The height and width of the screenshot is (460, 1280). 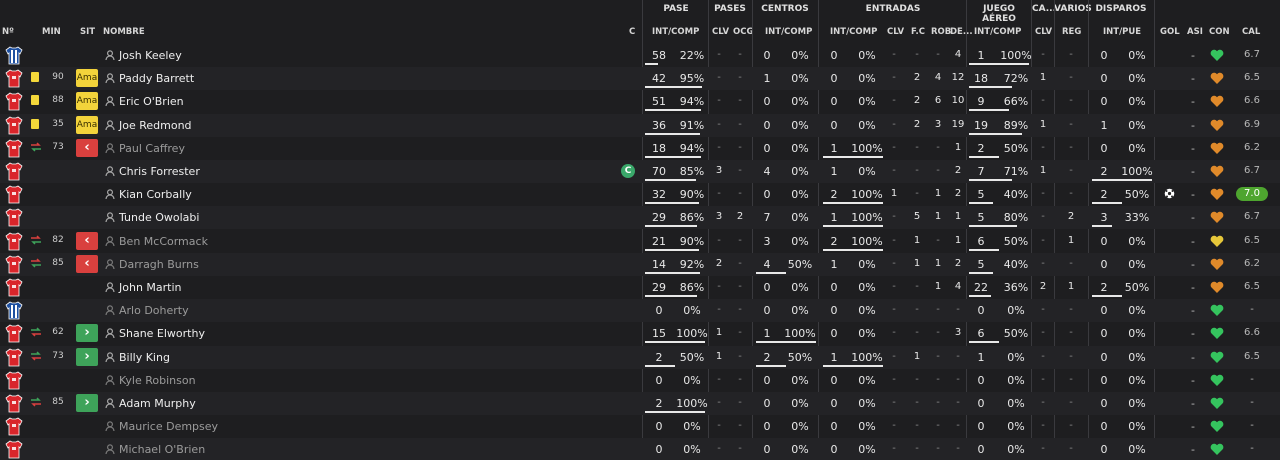 I want to click on col-entradas-rob: ROB, so click(x=941, y=32).